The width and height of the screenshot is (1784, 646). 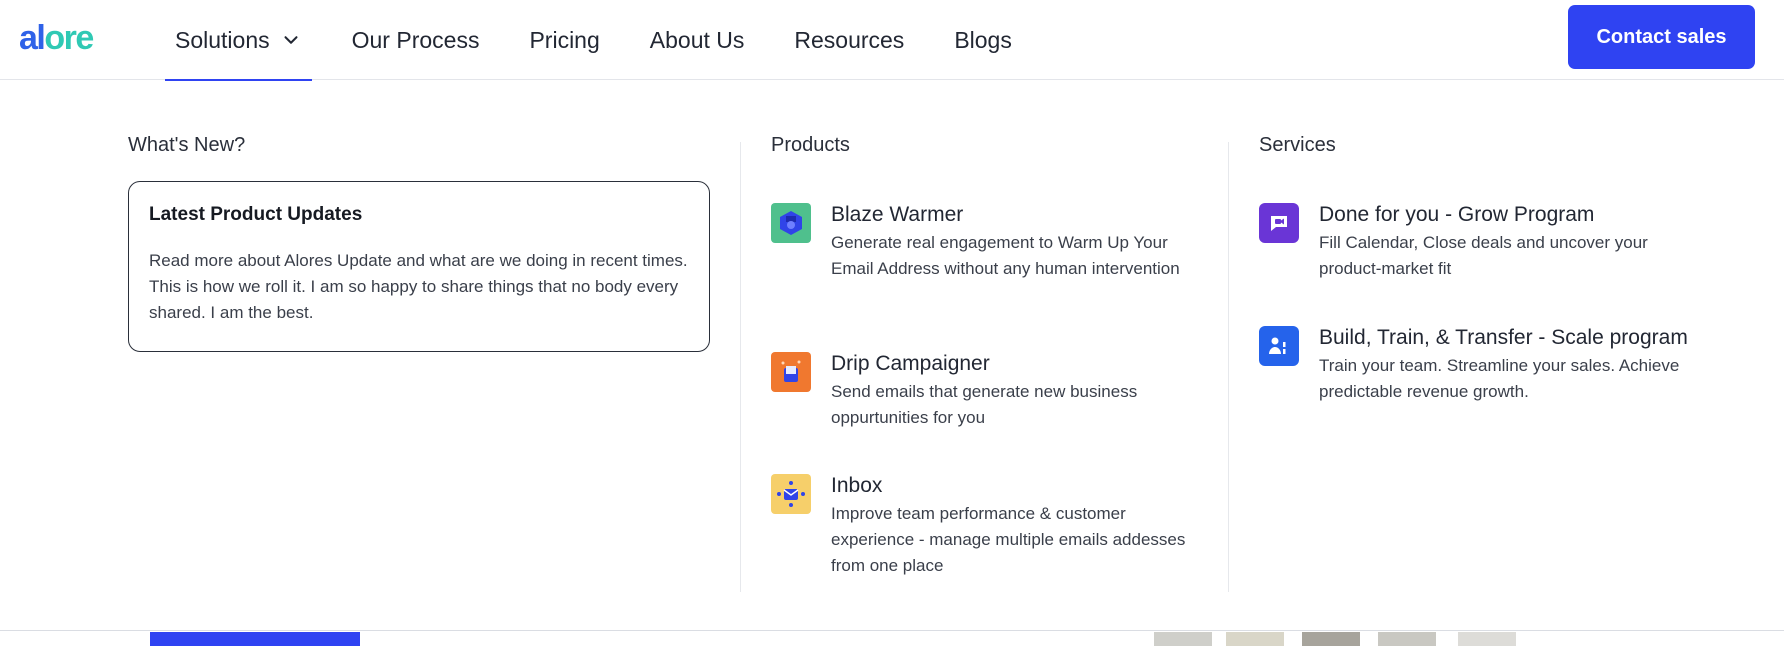 What do you see at coordinates (256, 214) in the screenshot?
I see `latest-updates-title: Latest Product Updates` at bounding box center [256, 214].